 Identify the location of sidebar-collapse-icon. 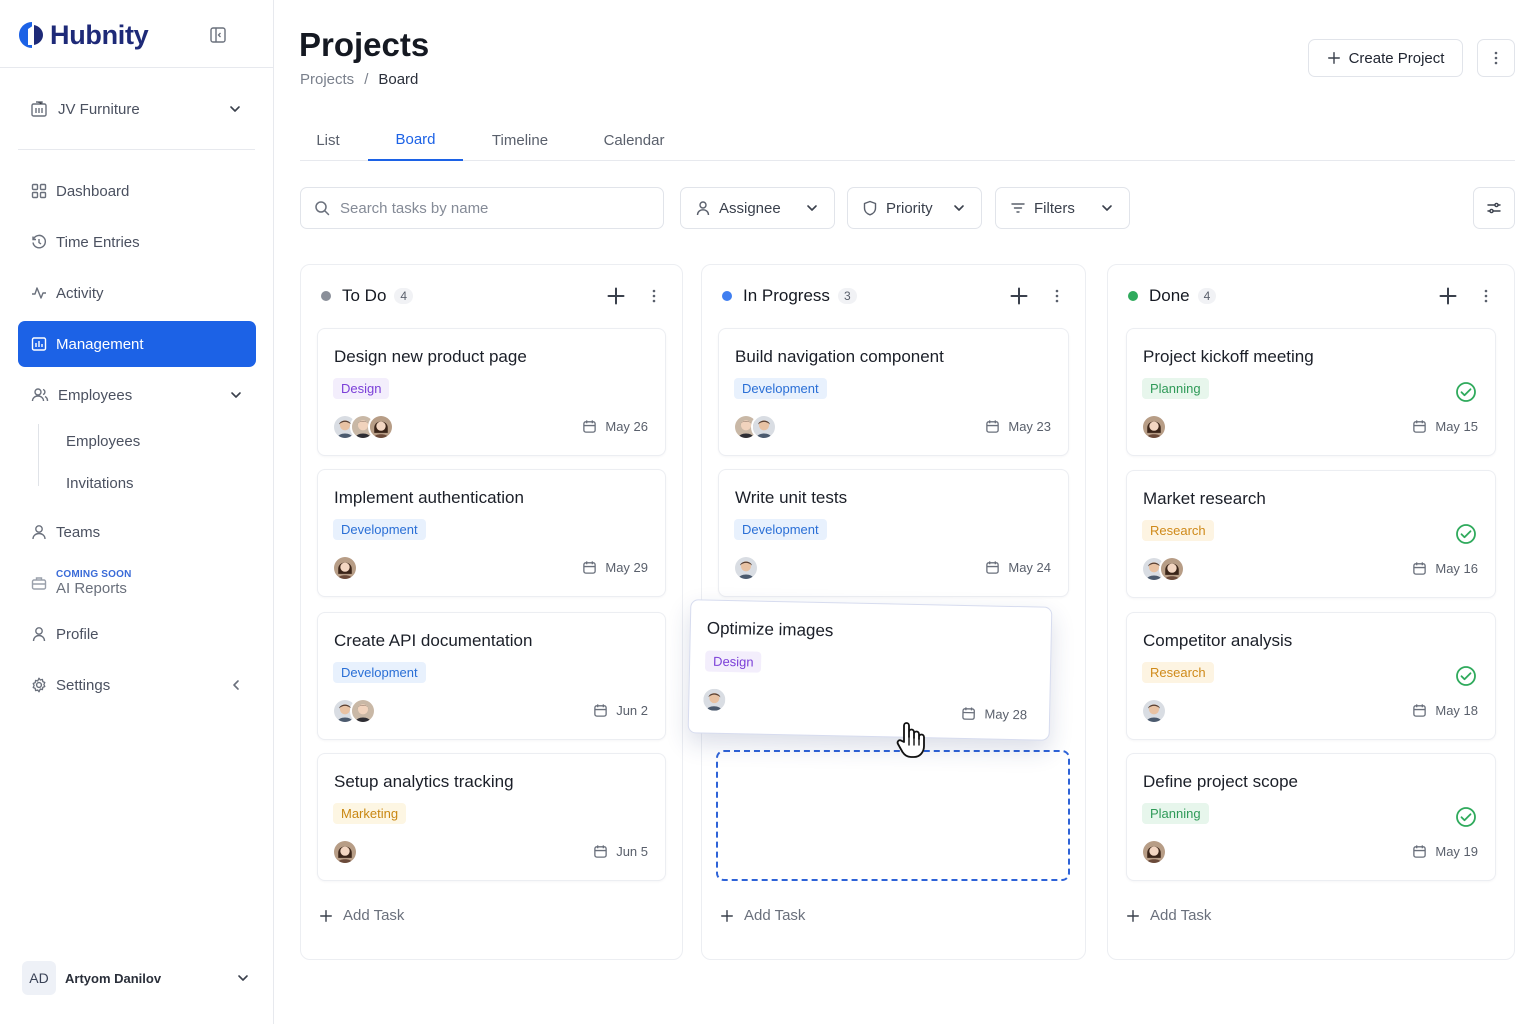
(218, 35).